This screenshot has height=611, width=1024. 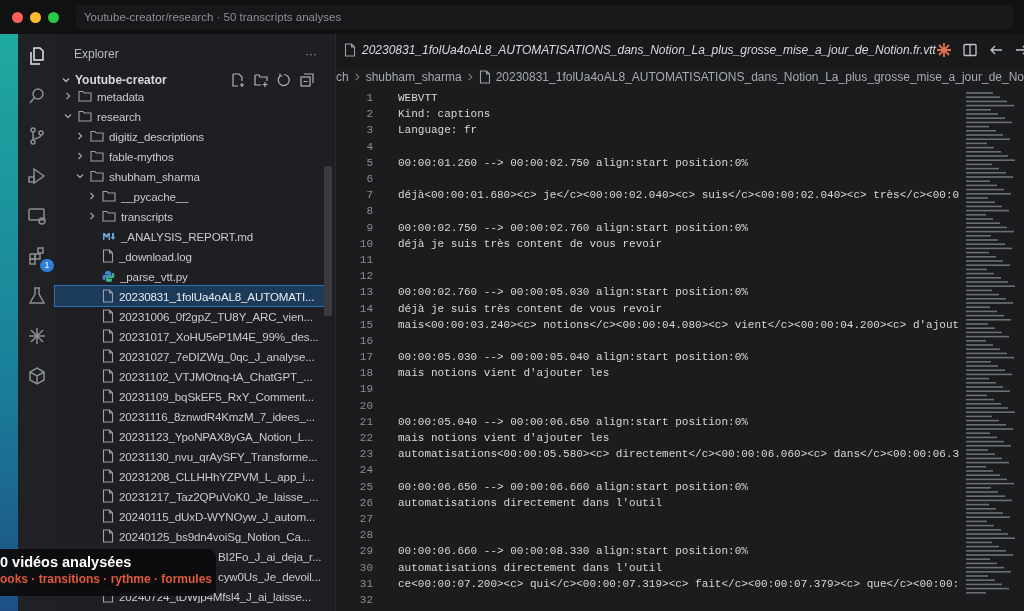 What do you see at coordinates (679, 195) in the screenshot?
I see `code-line: déjà<00:00:01.680><c> je</c><00:00:02.040><c> suis</c><00:00:02.040><c> très</c><00:0` at bounding box center [679, 195].